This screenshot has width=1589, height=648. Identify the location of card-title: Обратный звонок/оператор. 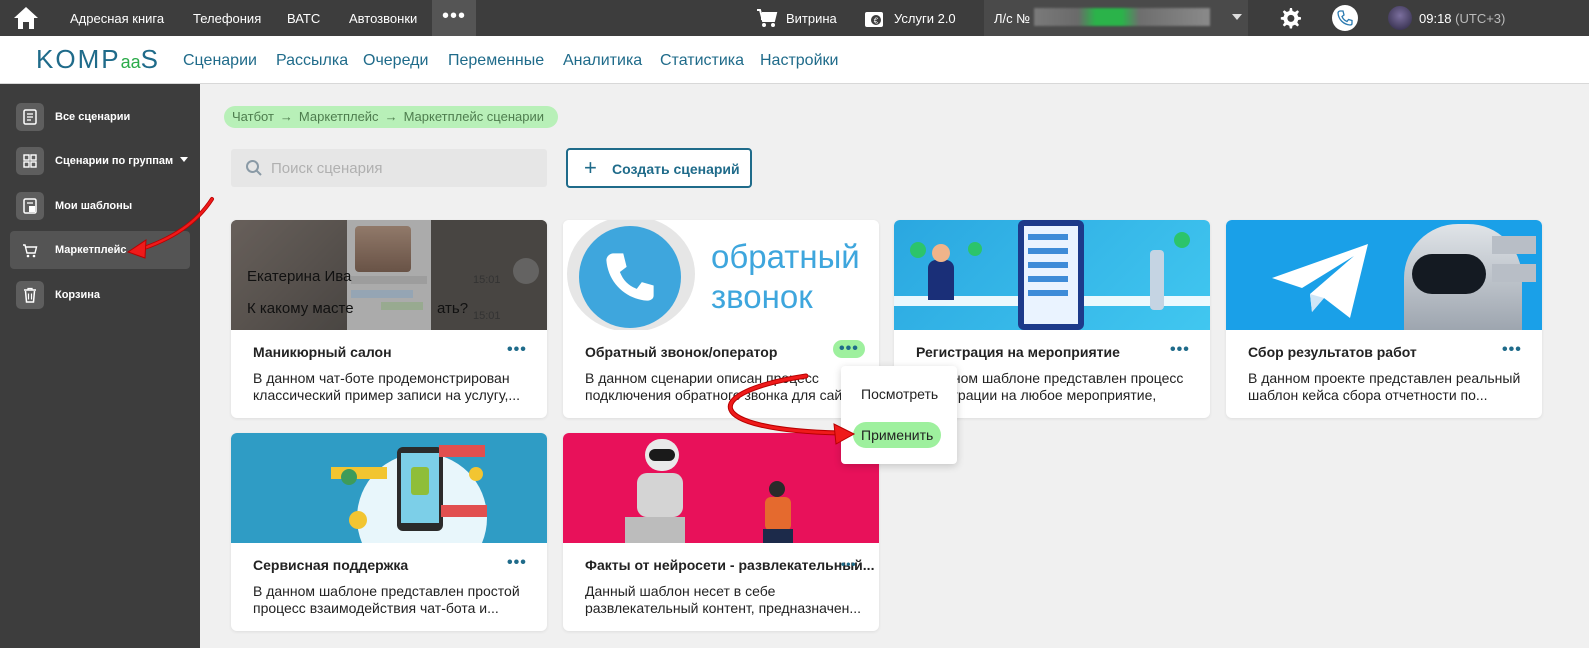
(681, 352).